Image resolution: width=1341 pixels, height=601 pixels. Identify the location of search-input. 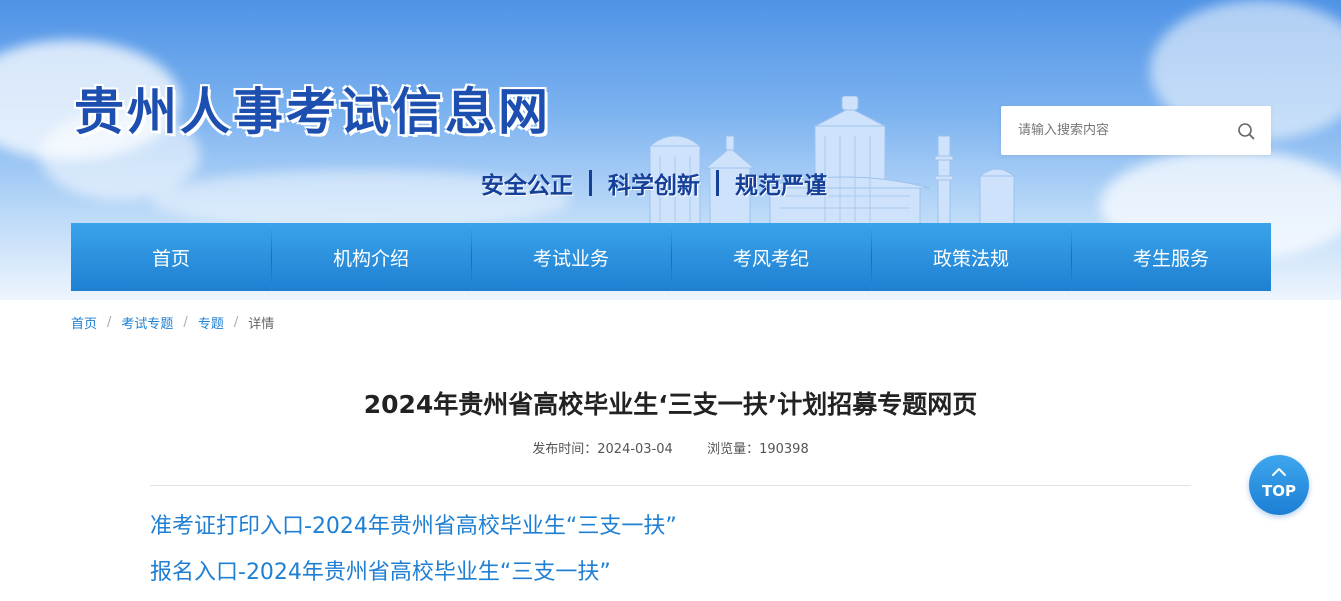
(1119, 130).